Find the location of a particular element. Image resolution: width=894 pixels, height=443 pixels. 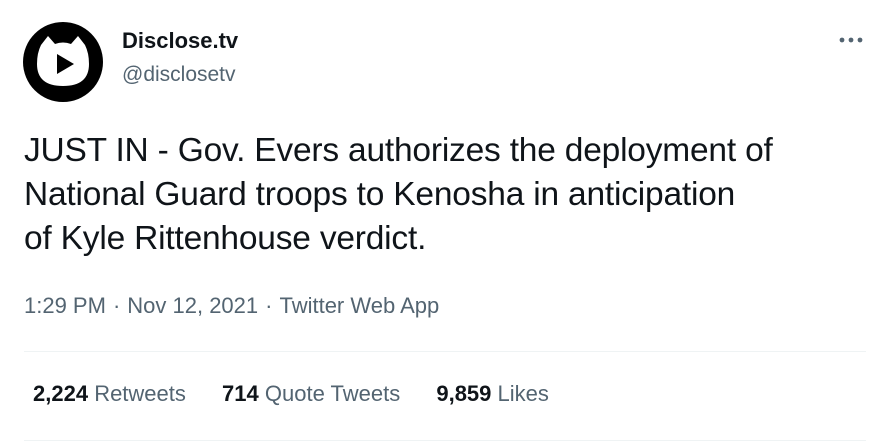

tweet-source: Twitter Web App is located at coordinates (359, 305).